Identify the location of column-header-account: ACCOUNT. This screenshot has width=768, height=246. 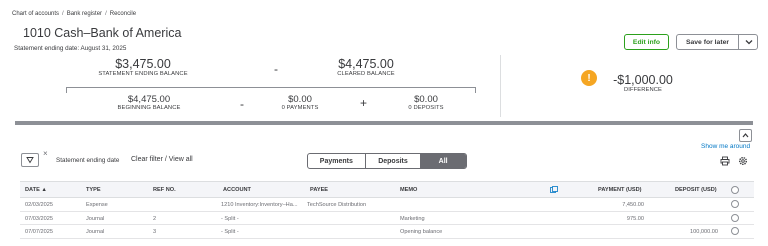
(237, 190).